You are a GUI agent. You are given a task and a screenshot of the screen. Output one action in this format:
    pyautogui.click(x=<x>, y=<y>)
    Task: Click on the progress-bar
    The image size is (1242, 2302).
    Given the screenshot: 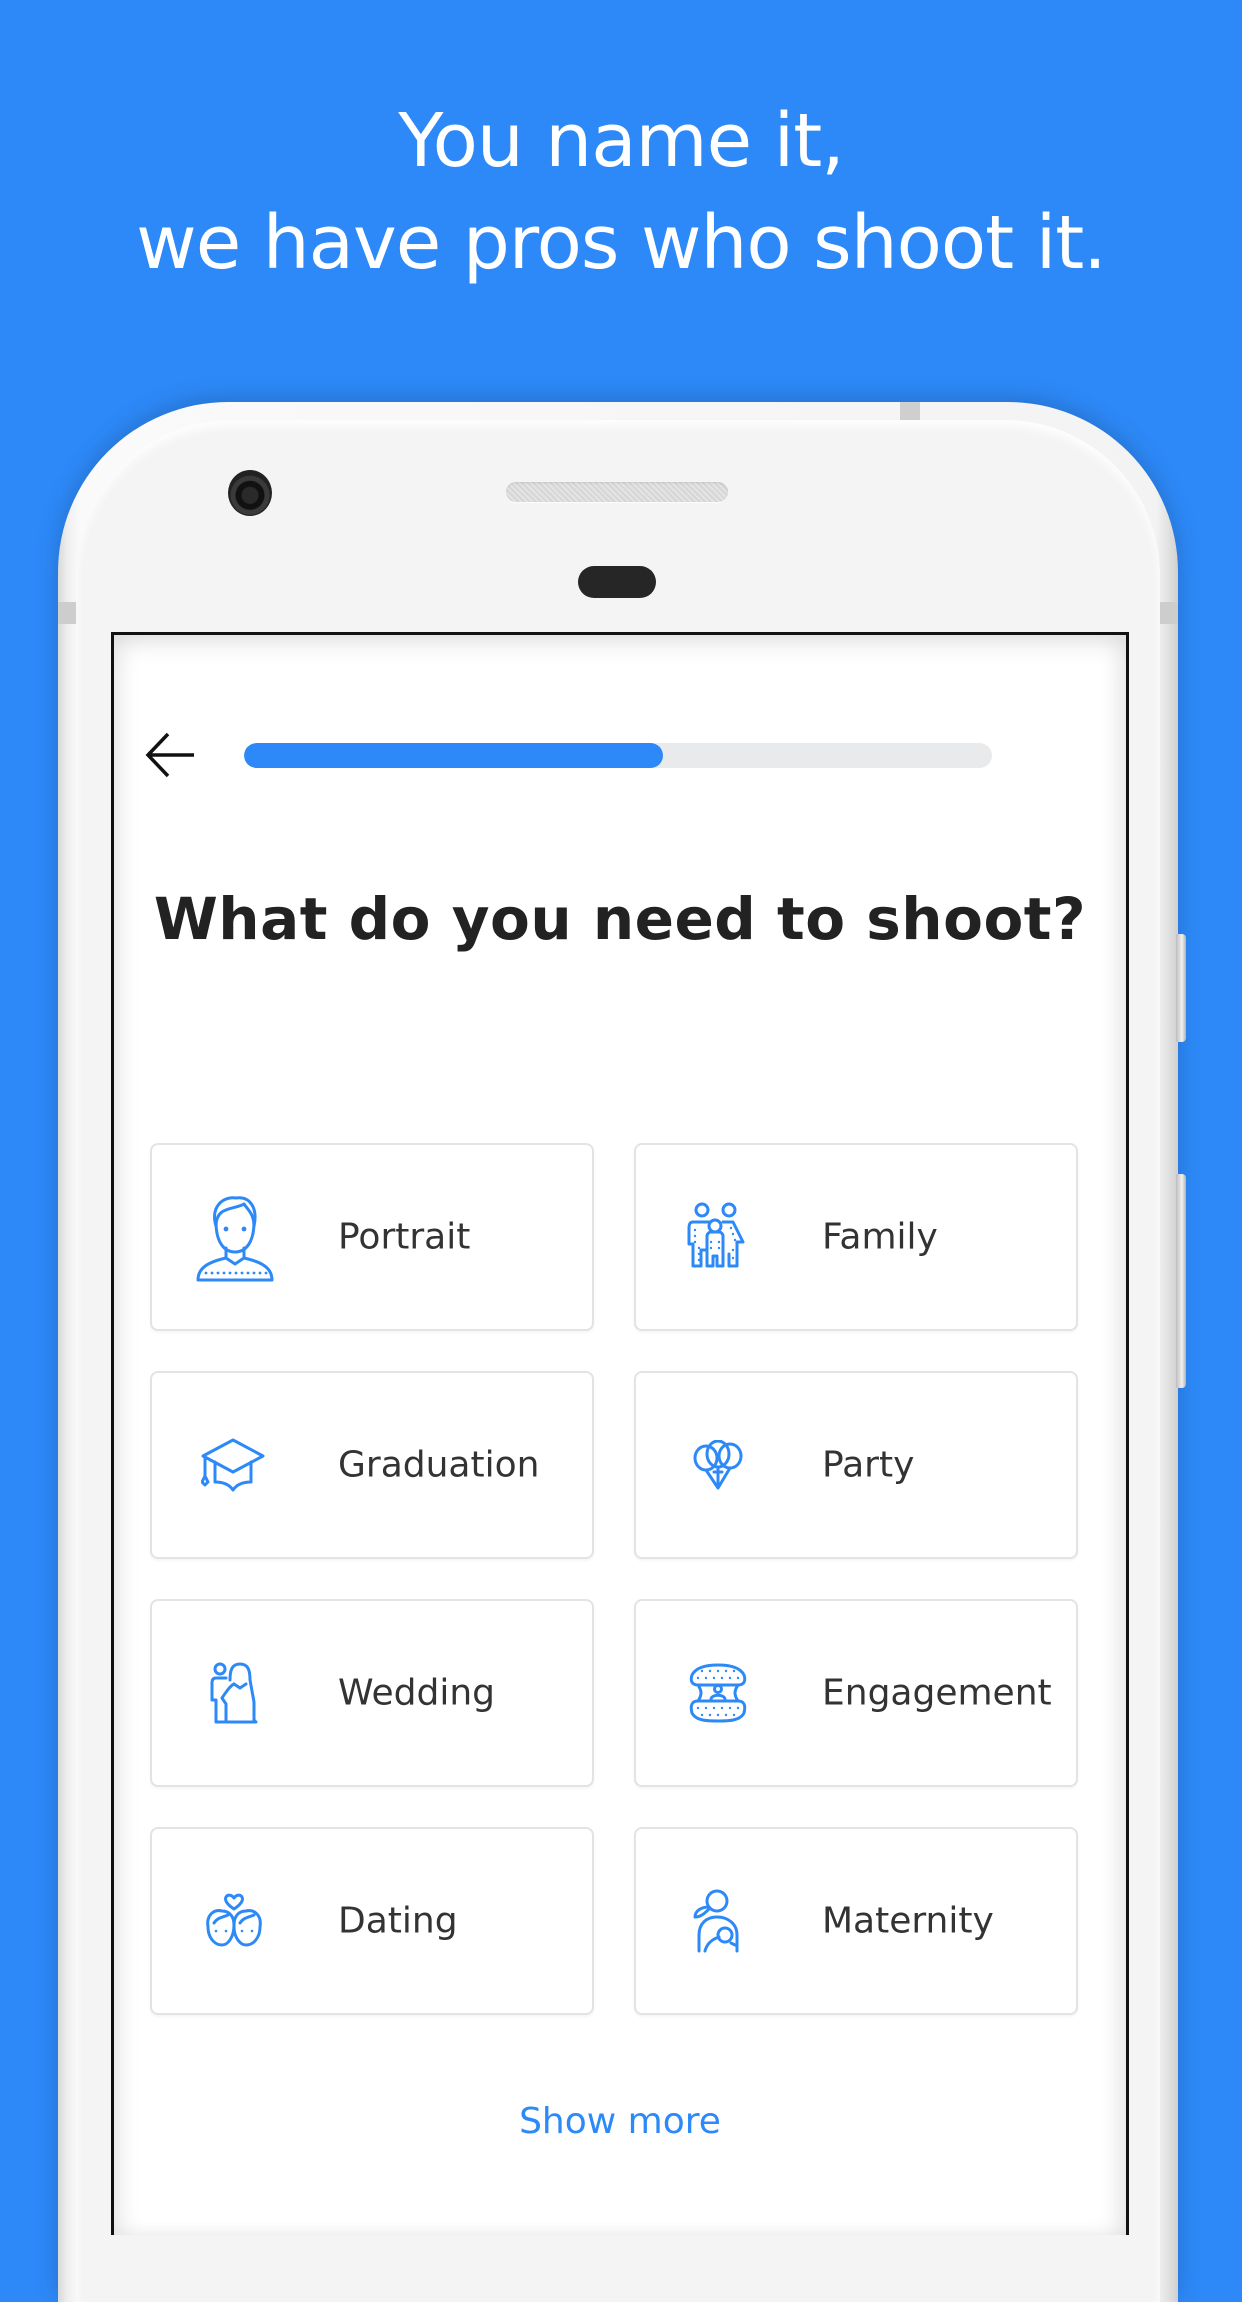 What is the action you would take?
    pyautogui.click(x=618, y=755)
    